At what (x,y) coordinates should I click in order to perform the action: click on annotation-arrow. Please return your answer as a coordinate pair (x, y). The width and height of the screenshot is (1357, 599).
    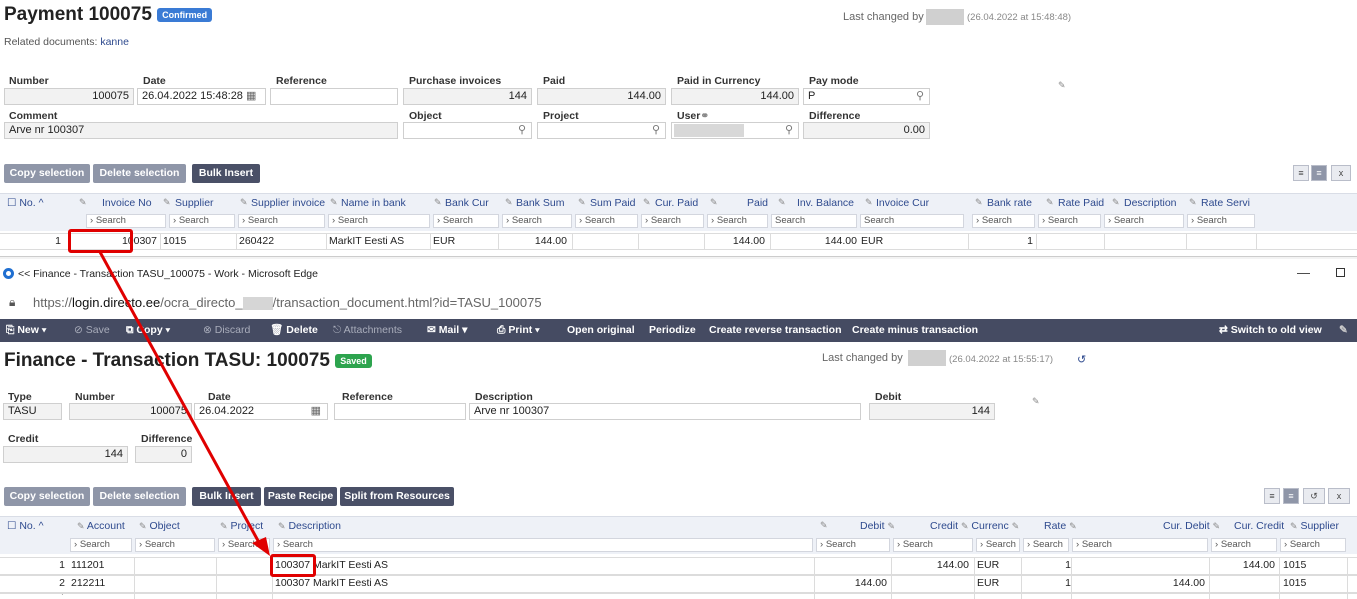
    Looking at the image, I should click on (184, 403).